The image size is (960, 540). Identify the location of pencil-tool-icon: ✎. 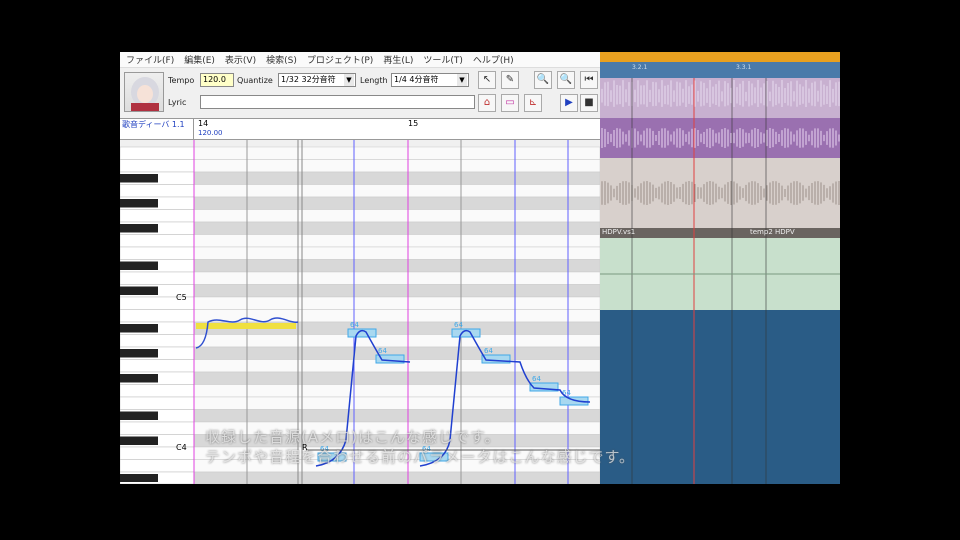
(510, 80).